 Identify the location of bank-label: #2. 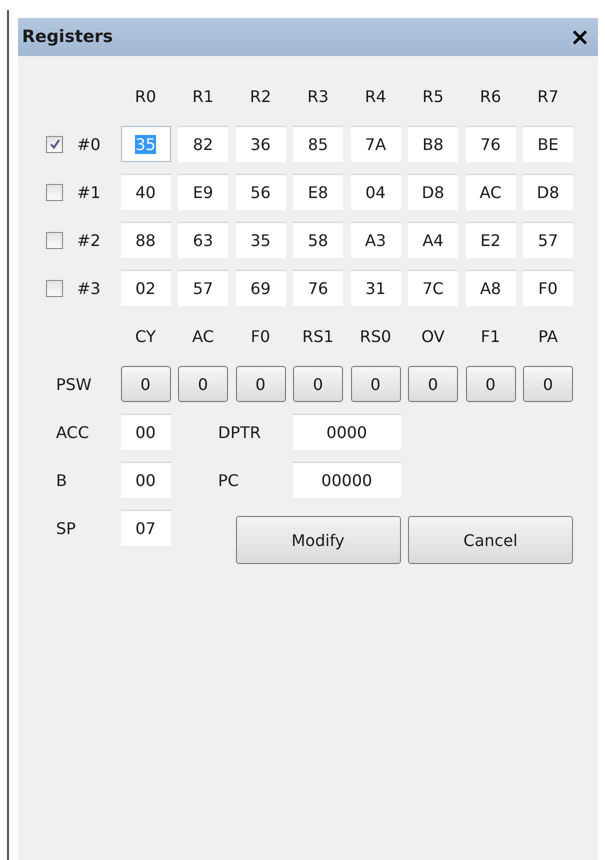
(89, 240).